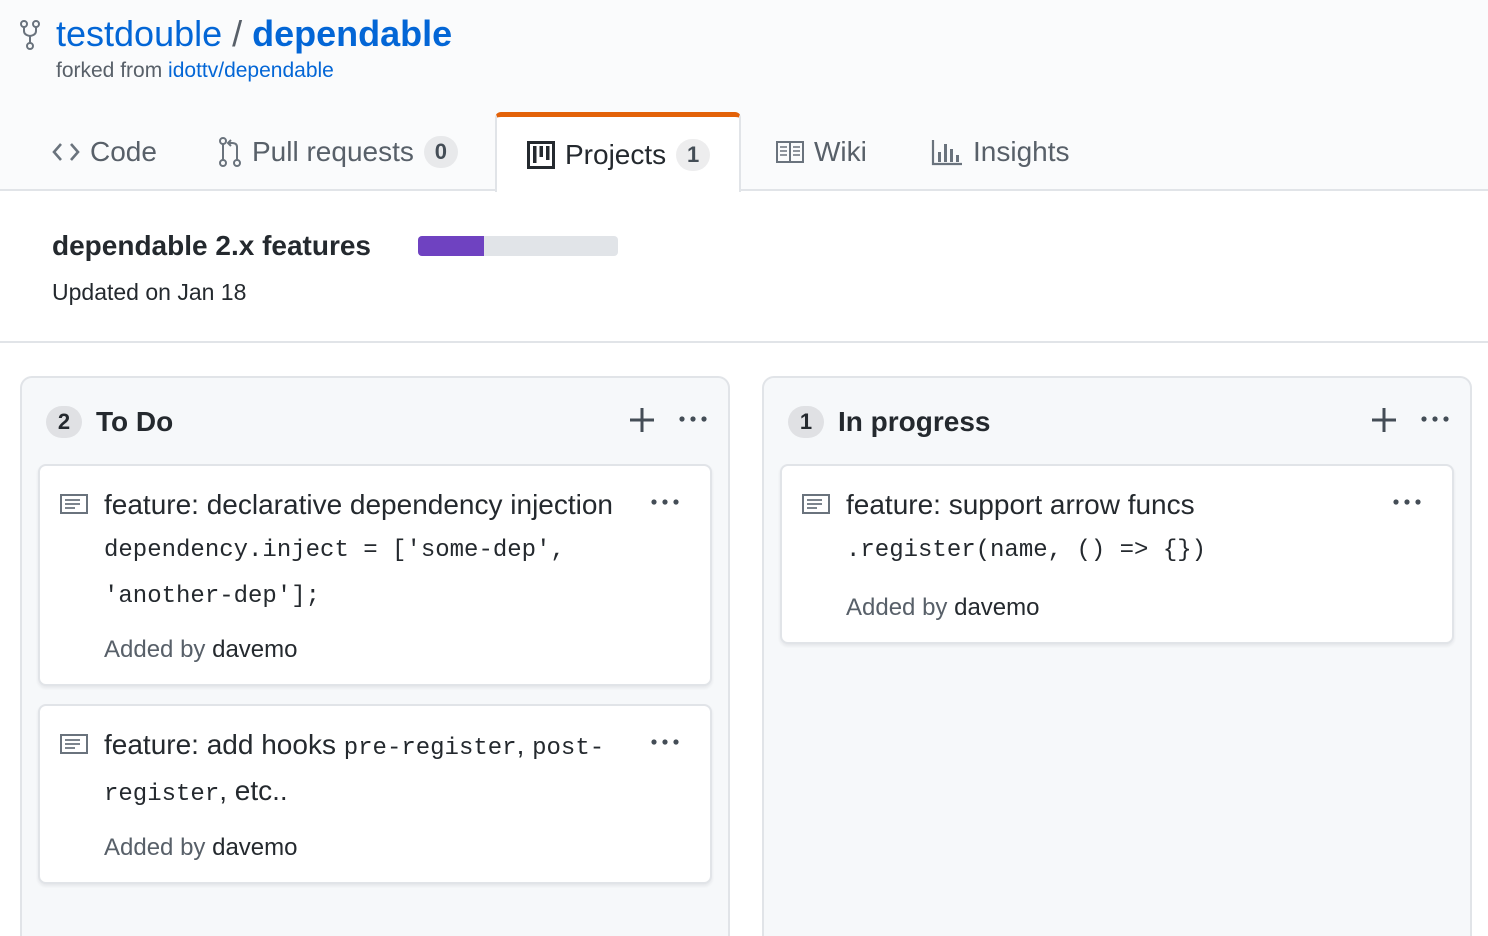 This screenshot has width=1488, height=936. I want to click on project-header-divider, so click(744, 342).